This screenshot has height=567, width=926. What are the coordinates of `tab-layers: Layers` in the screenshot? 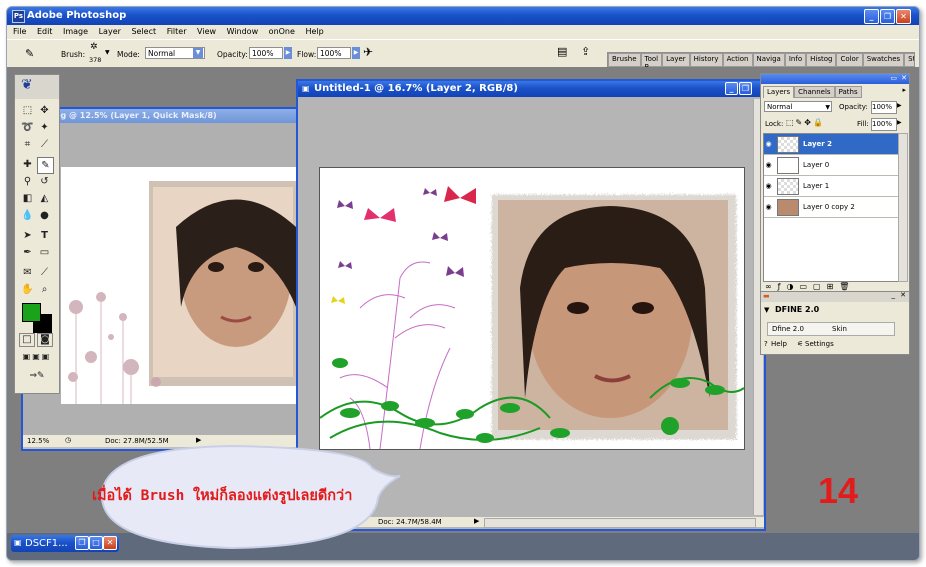 It's located at (779, 92).